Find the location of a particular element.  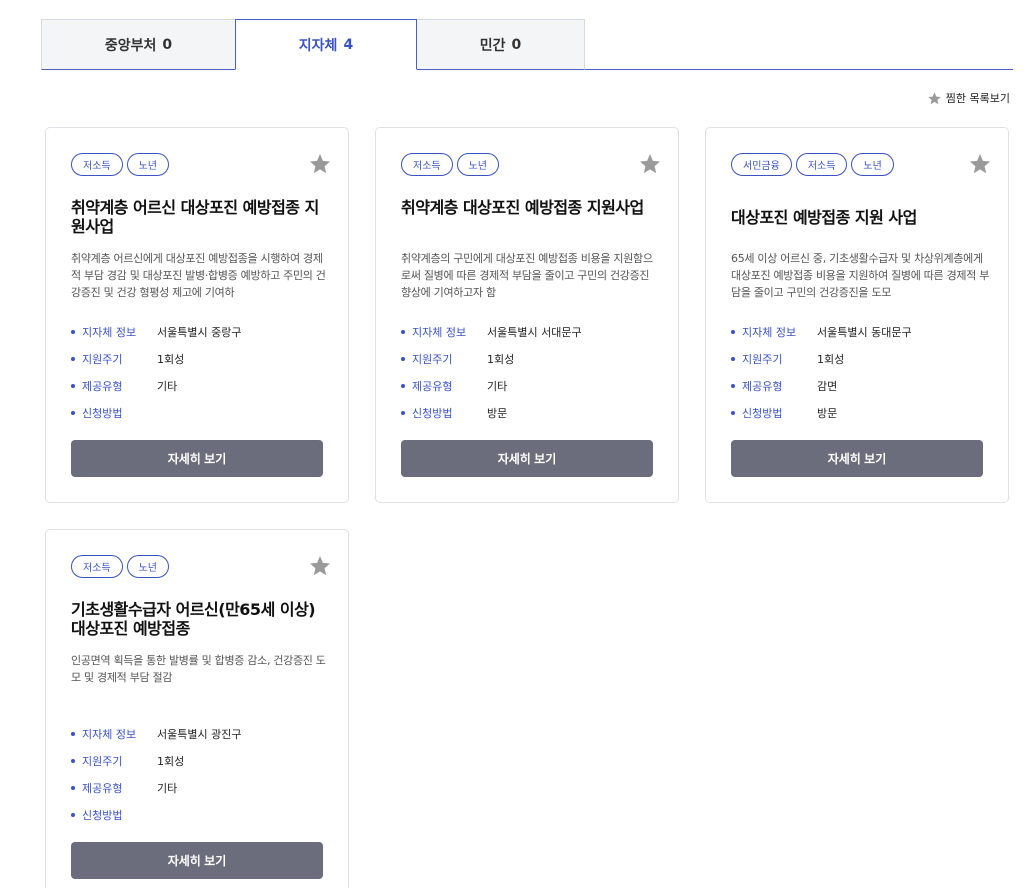

info-value: 서울특별시 서대문구 is located at coordinates (534, 332).